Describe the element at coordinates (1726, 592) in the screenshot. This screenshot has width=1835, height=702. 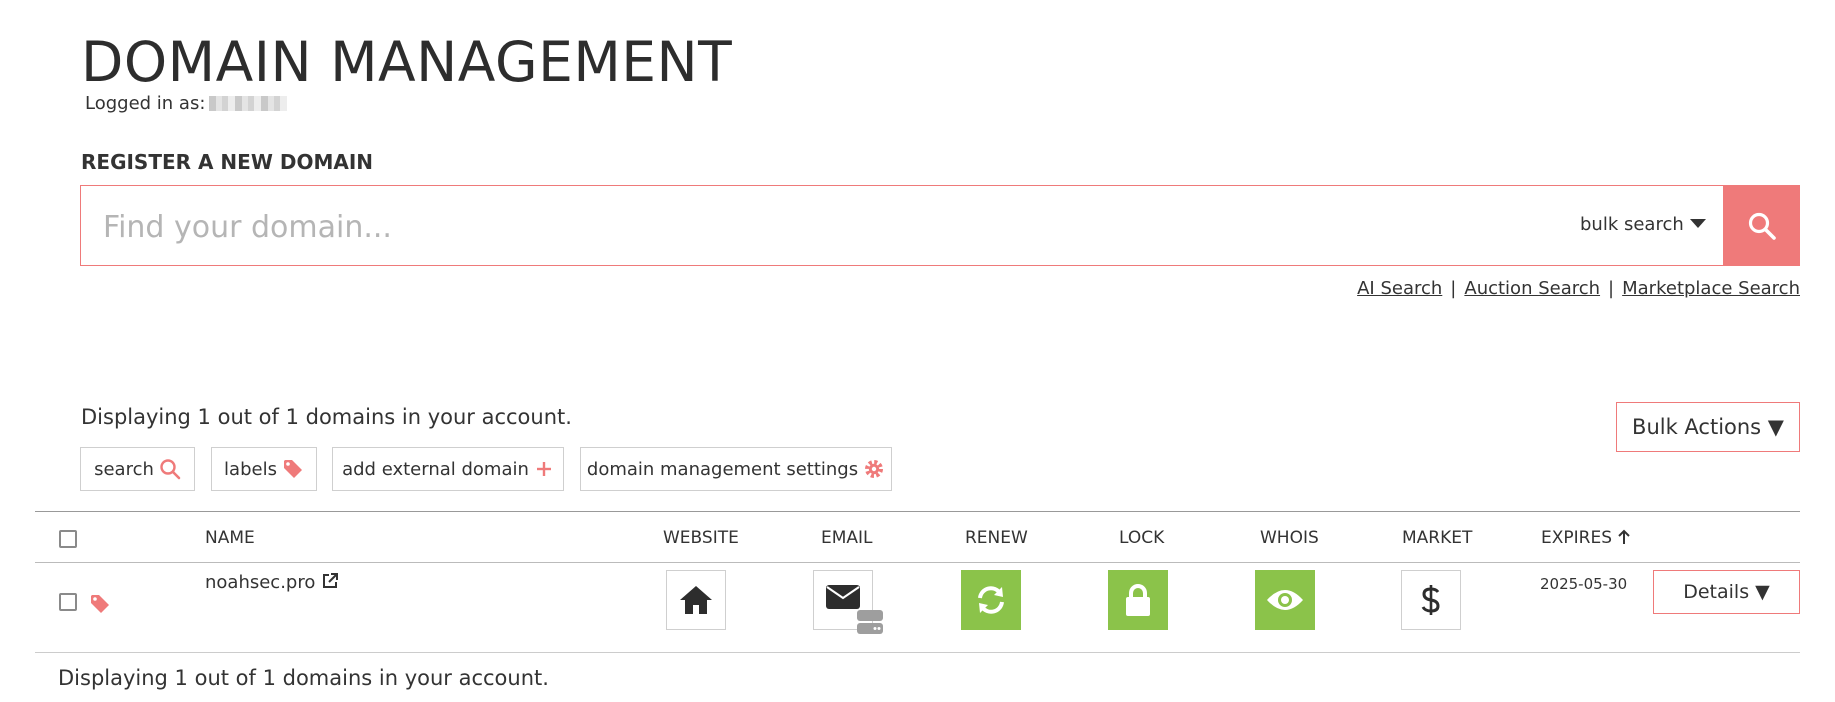
I see `details-button: Details ▼` at that location.